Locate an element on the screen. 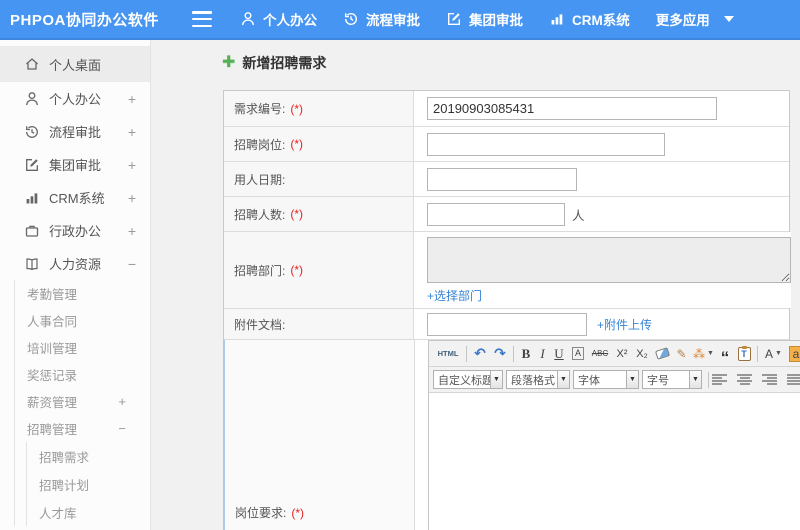 This screenshot has height=530, width=800. sidebar-item-talent-pool: 人才库 is located at coordinates (88, 512).